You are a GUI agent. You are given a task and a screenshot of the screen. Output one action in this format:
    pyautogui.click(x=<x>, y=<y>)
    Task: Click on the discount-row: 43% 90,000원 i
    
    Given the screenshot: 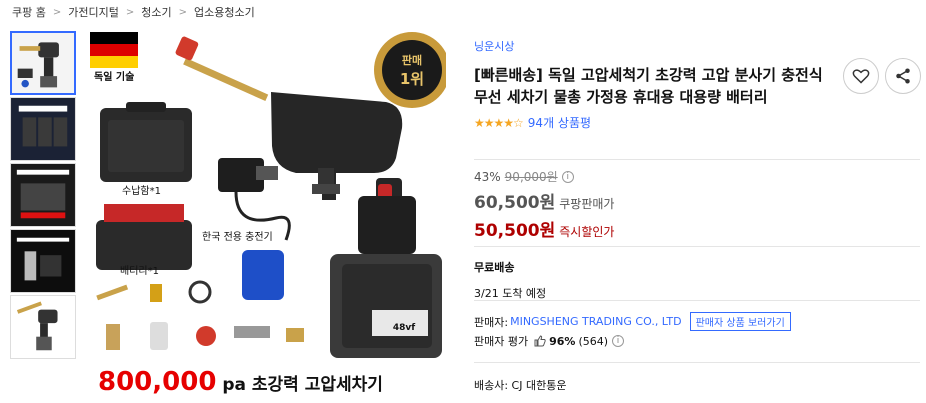 What is the action you would take?
    pyautogui.click(x=697, y=176)
    